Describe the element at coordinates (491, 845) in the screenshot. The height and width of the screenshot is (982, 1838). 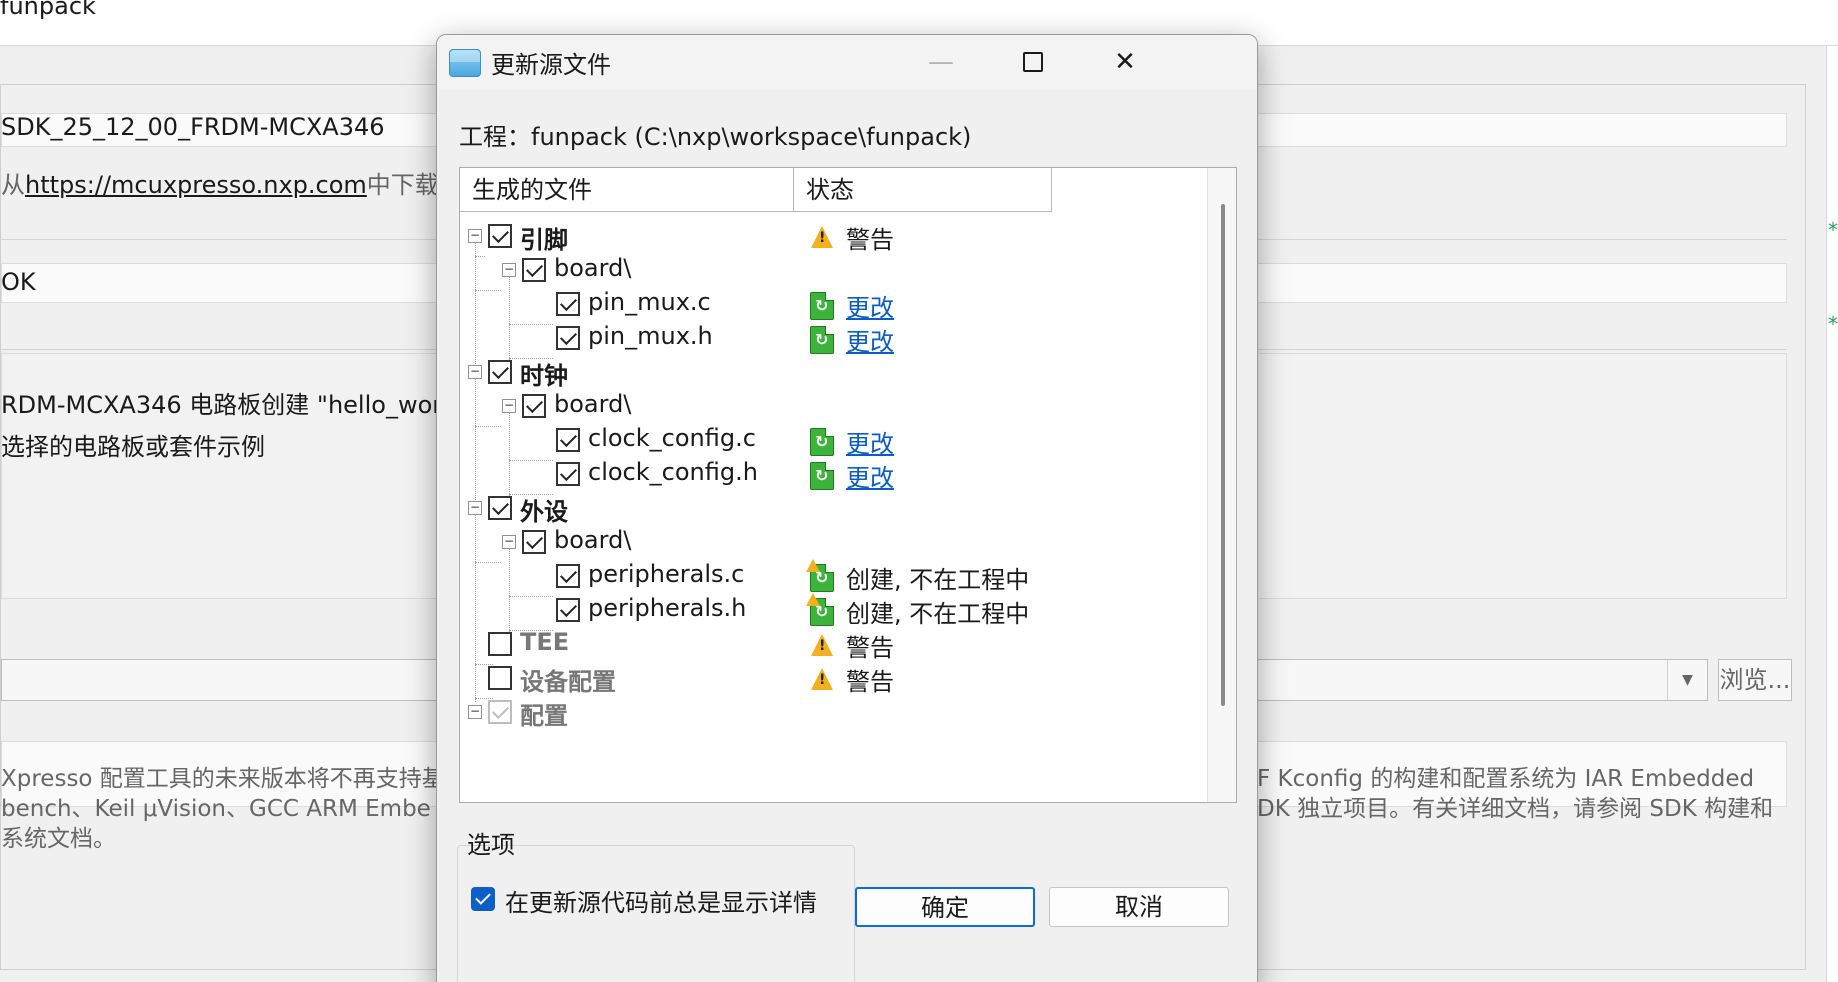
I see `options-legend: 选项` at that location.